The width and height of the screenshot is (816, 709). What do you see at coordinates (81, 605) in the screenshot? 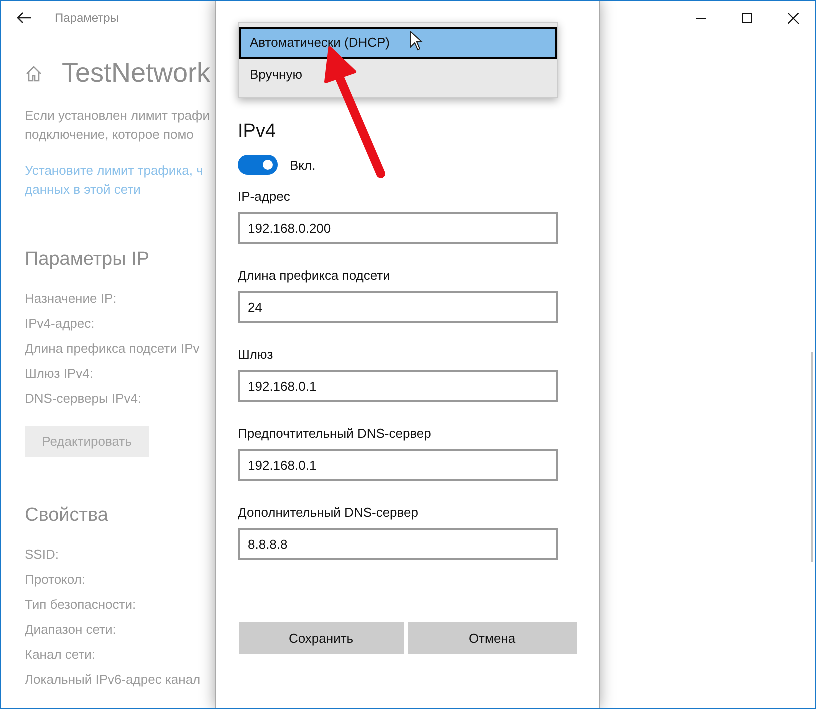
I see `property-label: Тип безопасности:` at bounding box center [81, 605].